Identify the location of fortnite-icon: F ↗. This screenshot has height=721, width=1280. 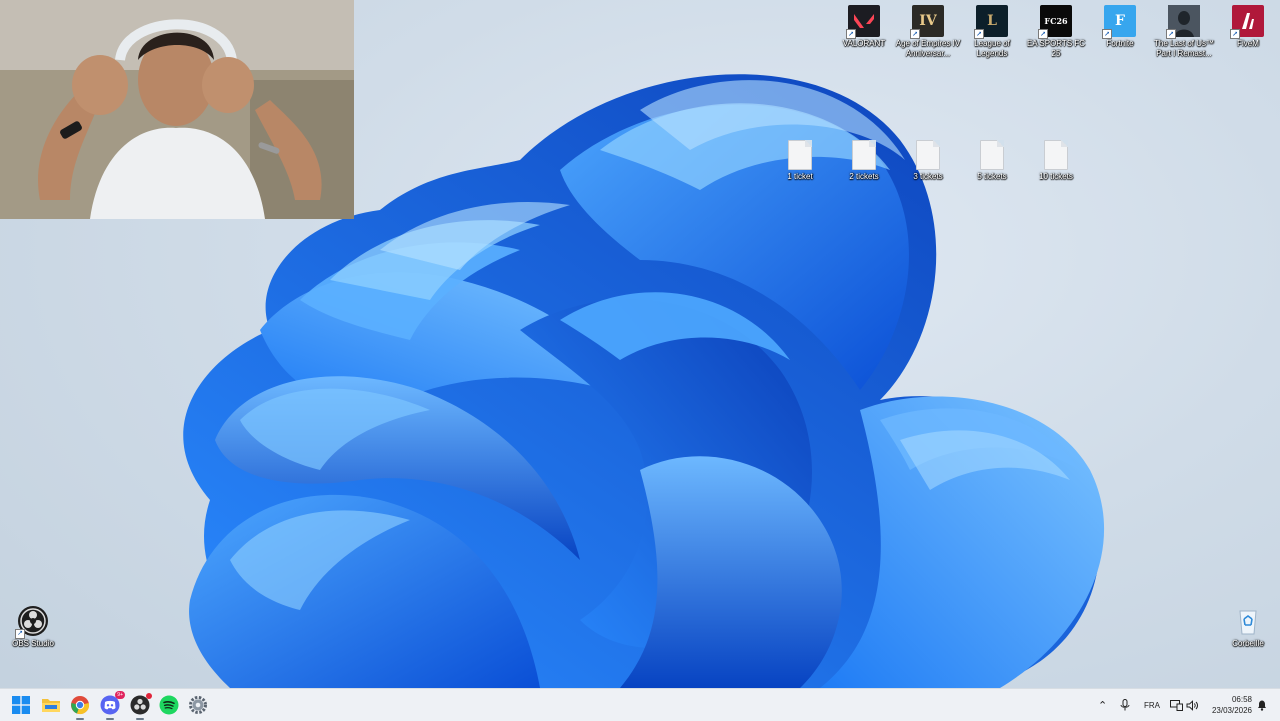
(1119, 22).